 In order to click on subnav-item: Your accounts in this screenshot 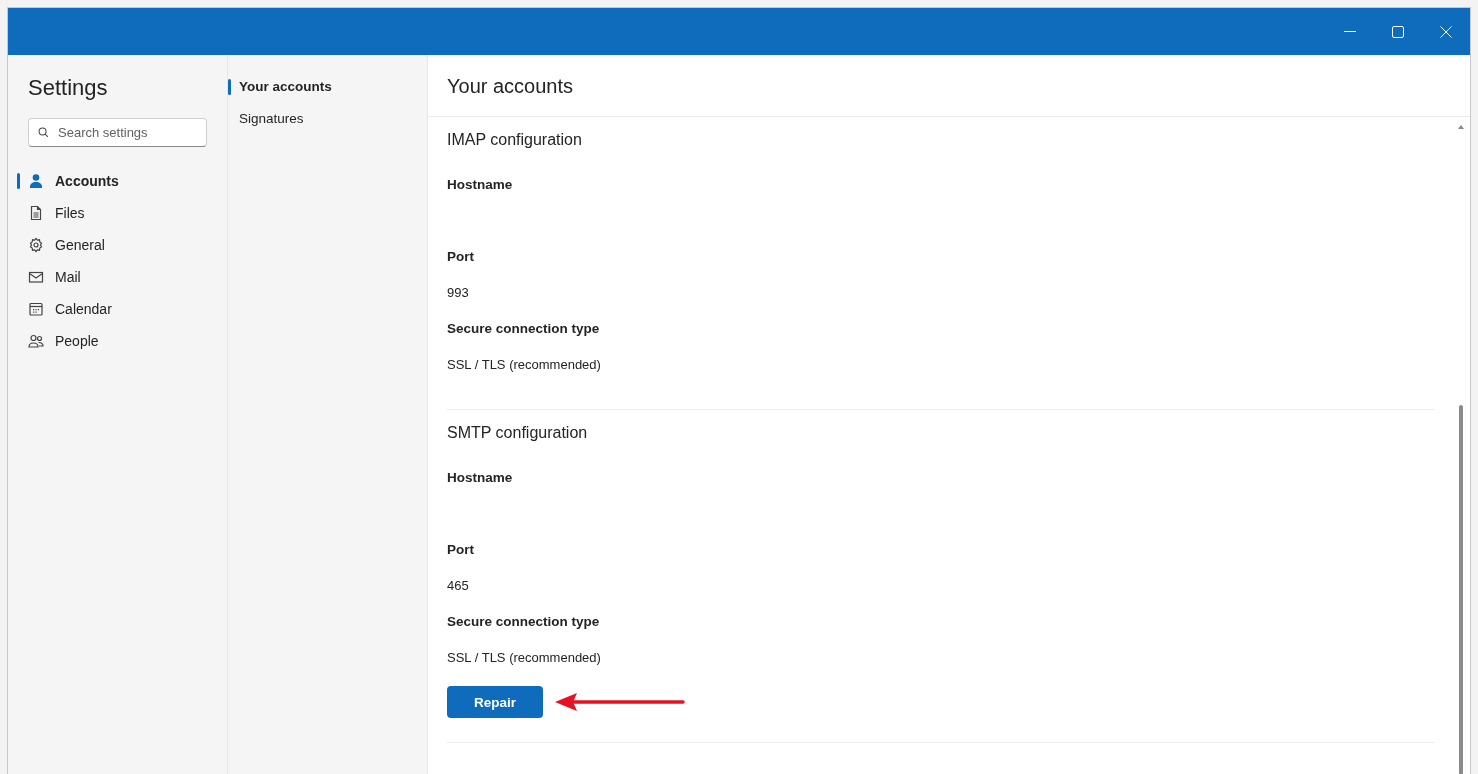, I will do `click(327, 92)`.